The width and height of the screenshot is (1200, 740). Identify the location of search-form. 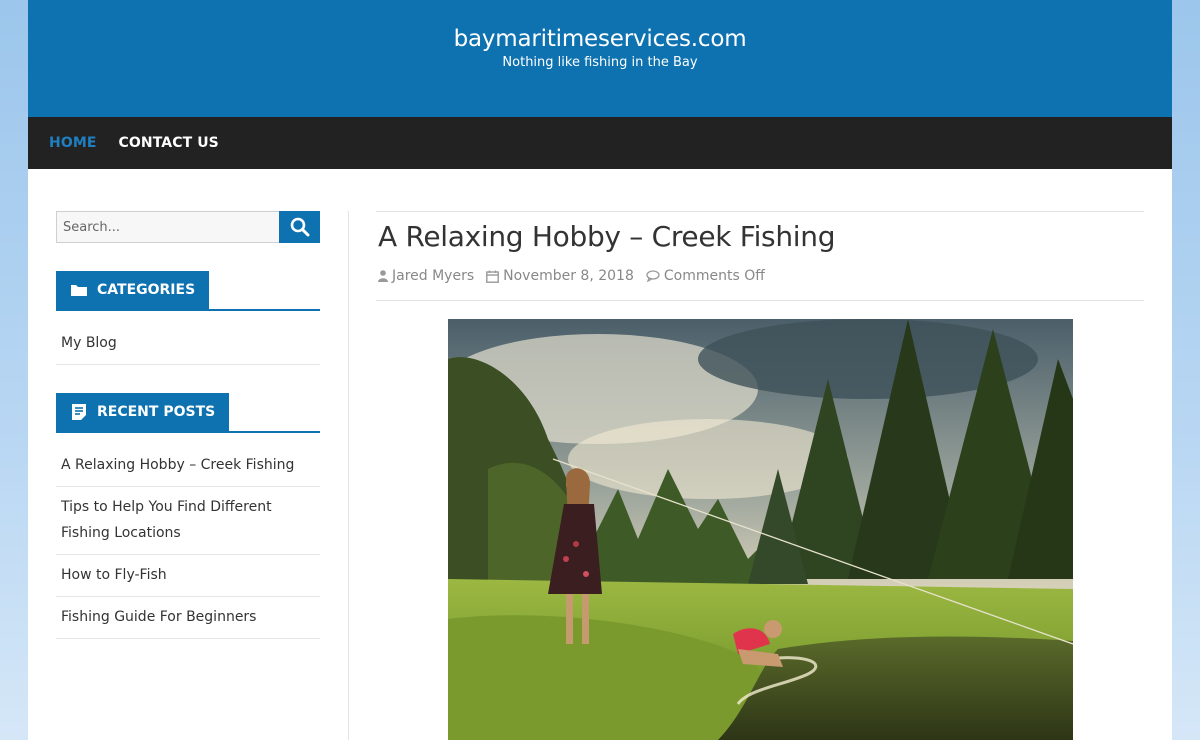
(188, 227).